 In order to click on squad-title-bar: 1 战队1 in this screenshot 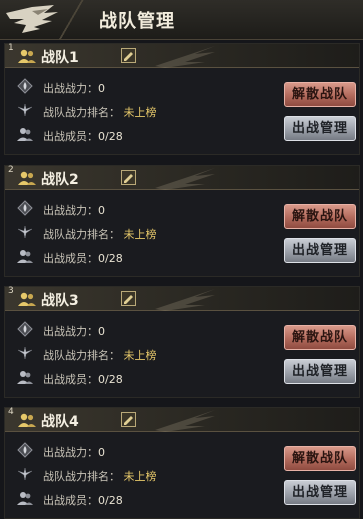, I will do `click(182, 55)`.